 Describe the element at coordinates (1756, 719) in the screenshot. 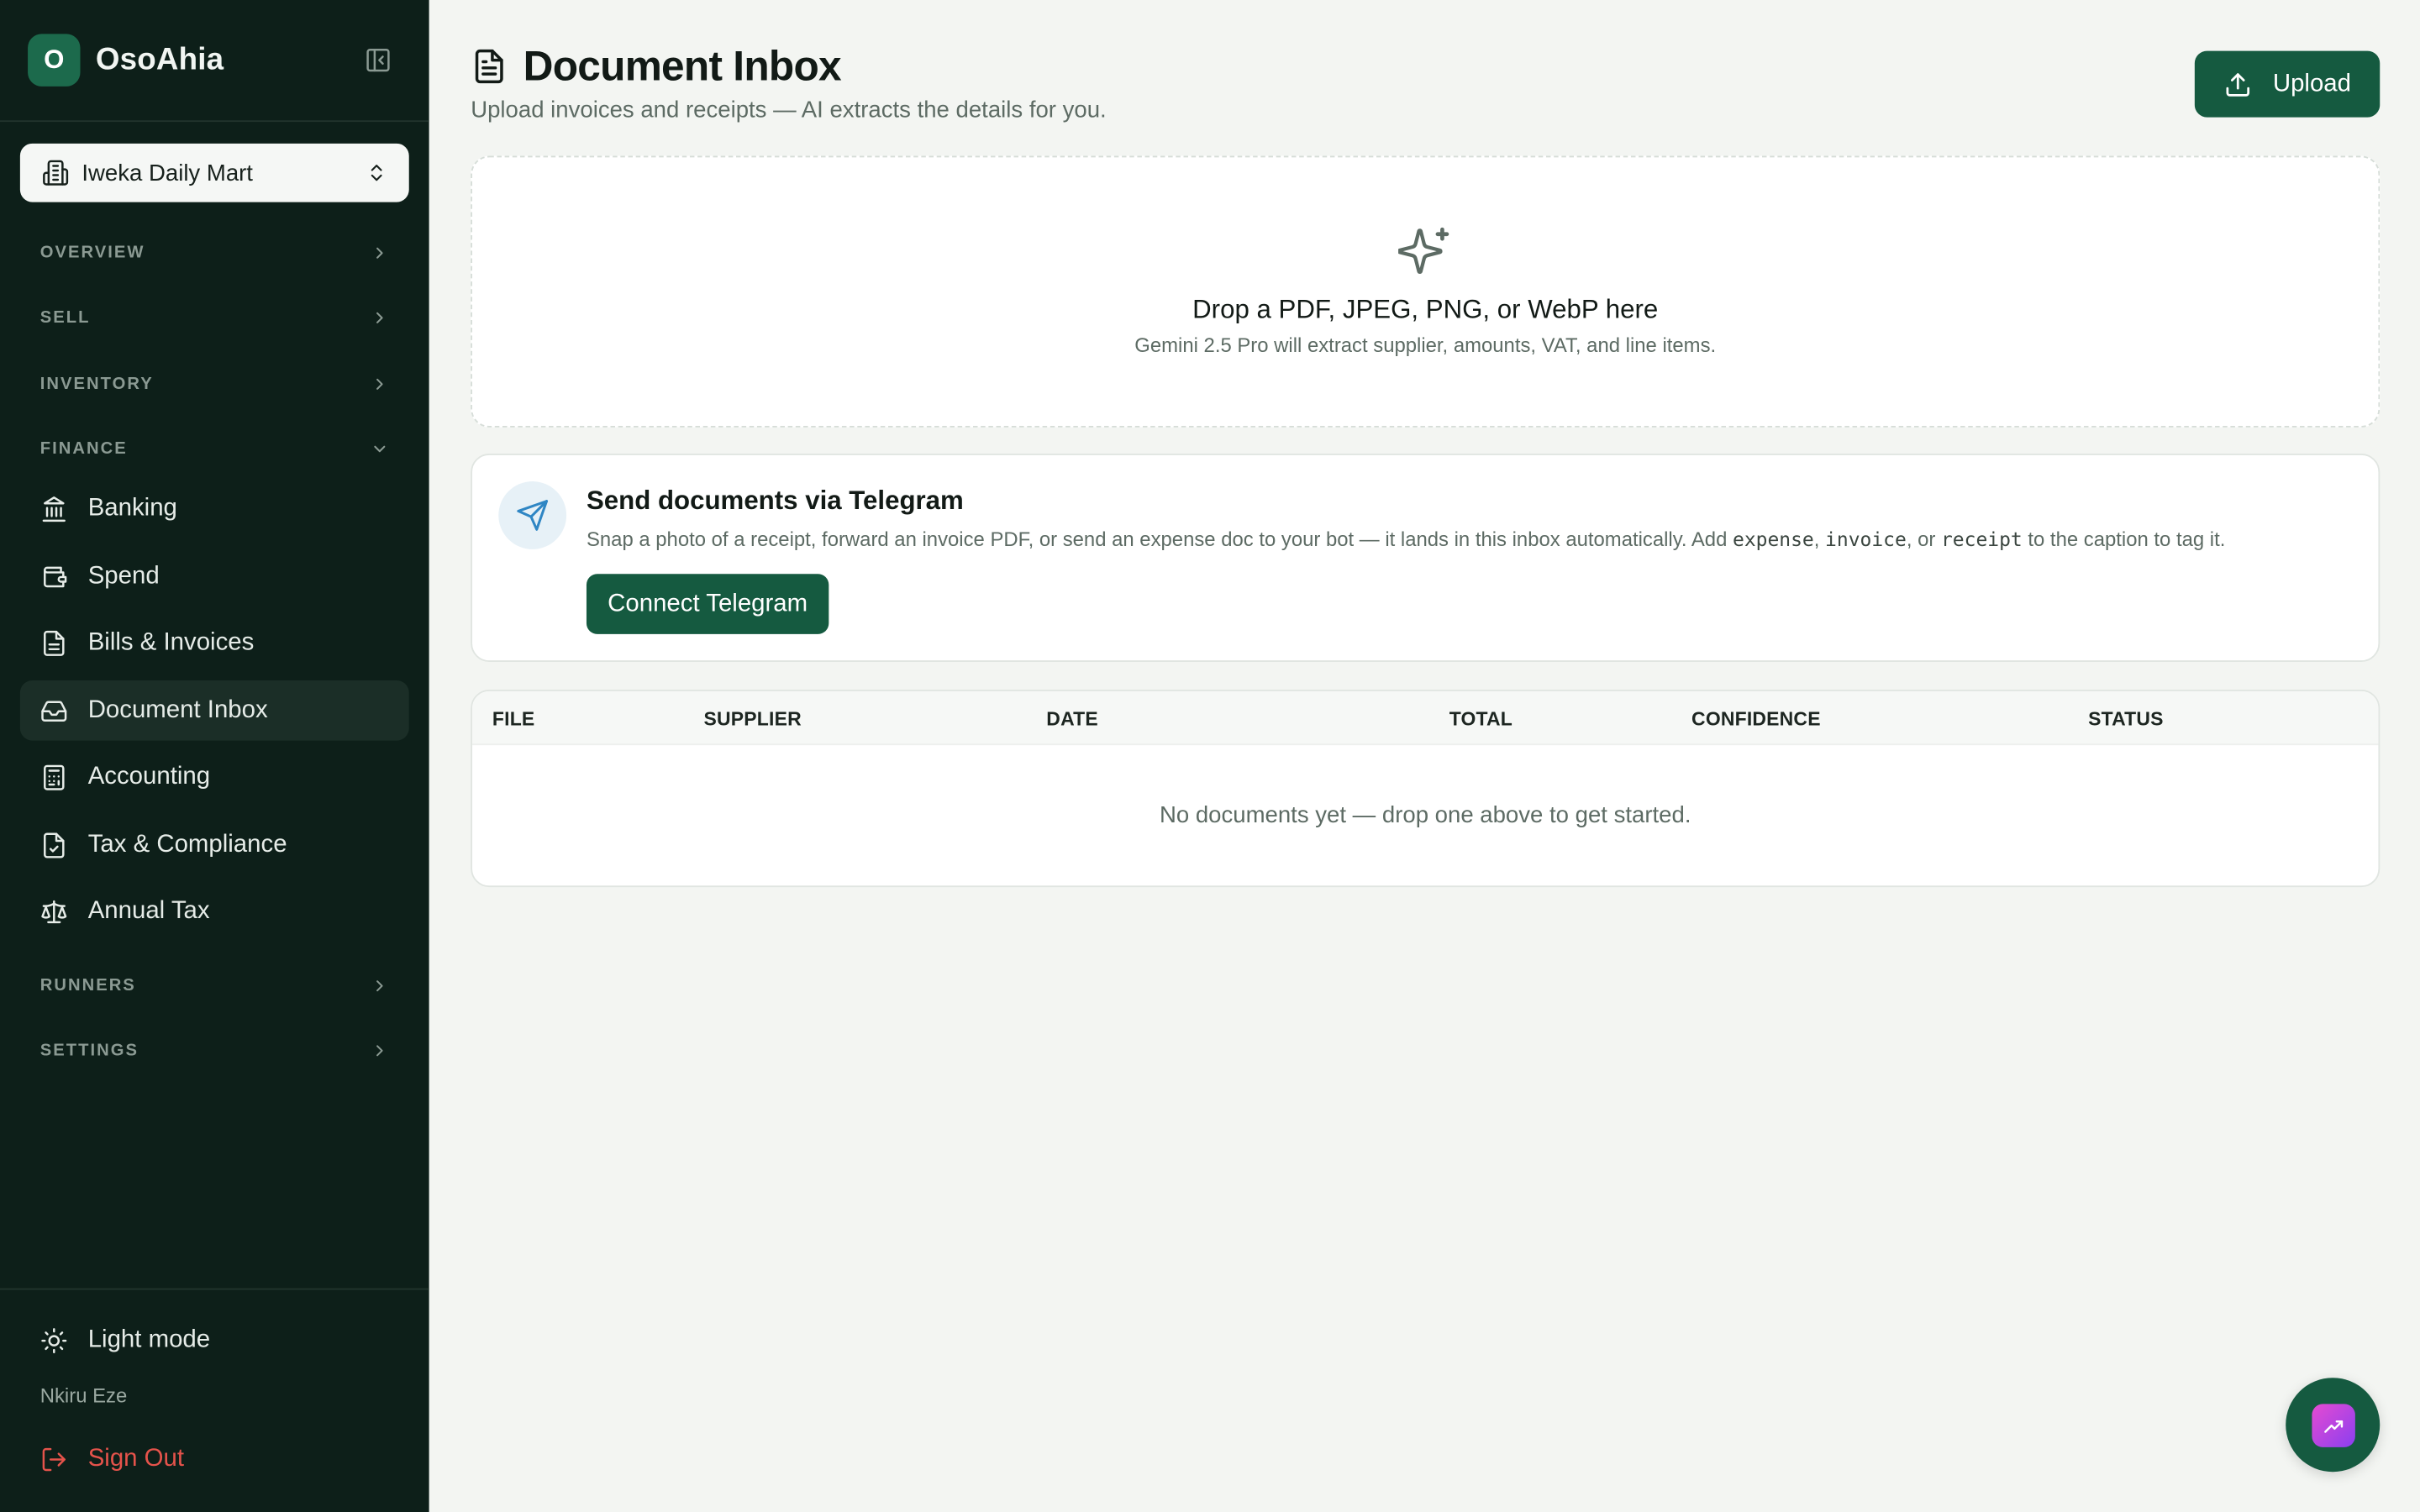

I see `column-header-confidence: CONFIDENCE` at that location.